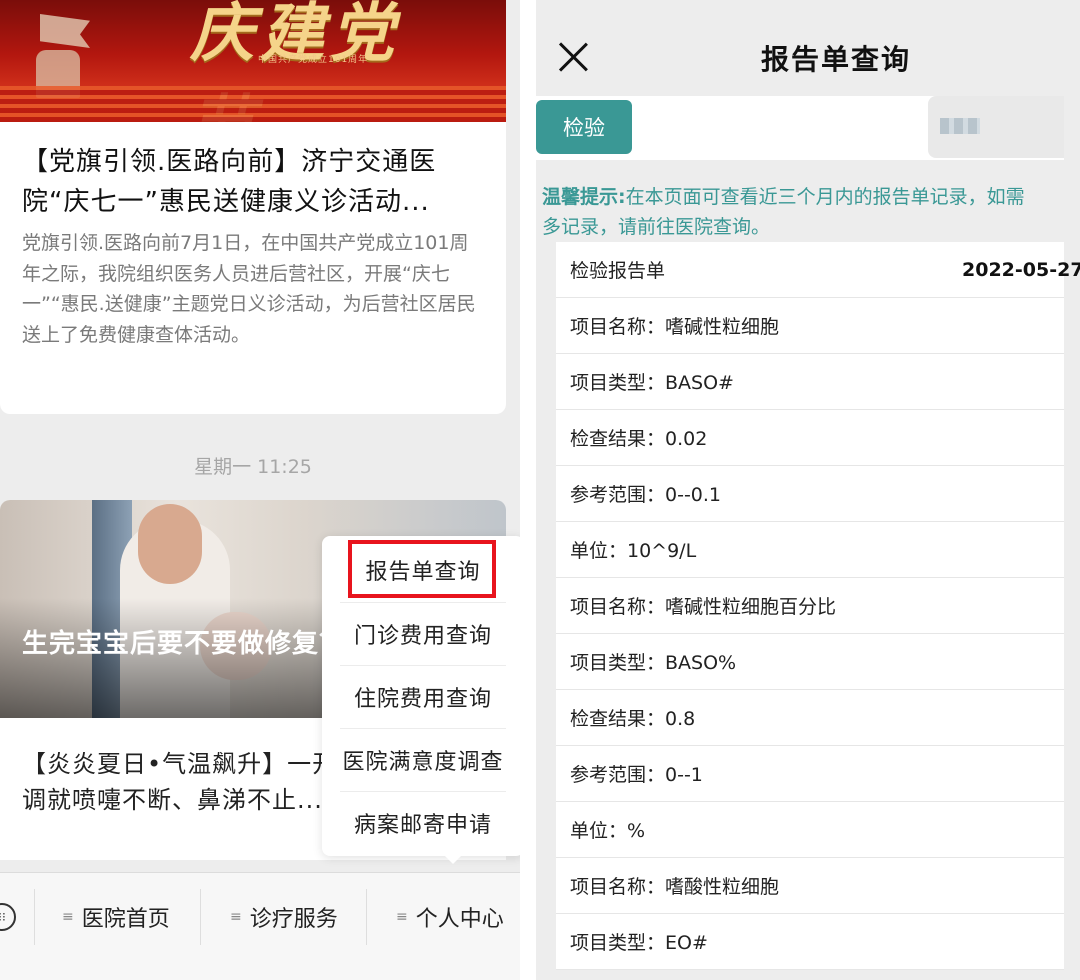 The image size is (1080, 980). What do you see at coordinates (810, 494) in the screenshot?
I see `report-item-row: 参考范围：0--0.1` at bounding box center [810, 494].